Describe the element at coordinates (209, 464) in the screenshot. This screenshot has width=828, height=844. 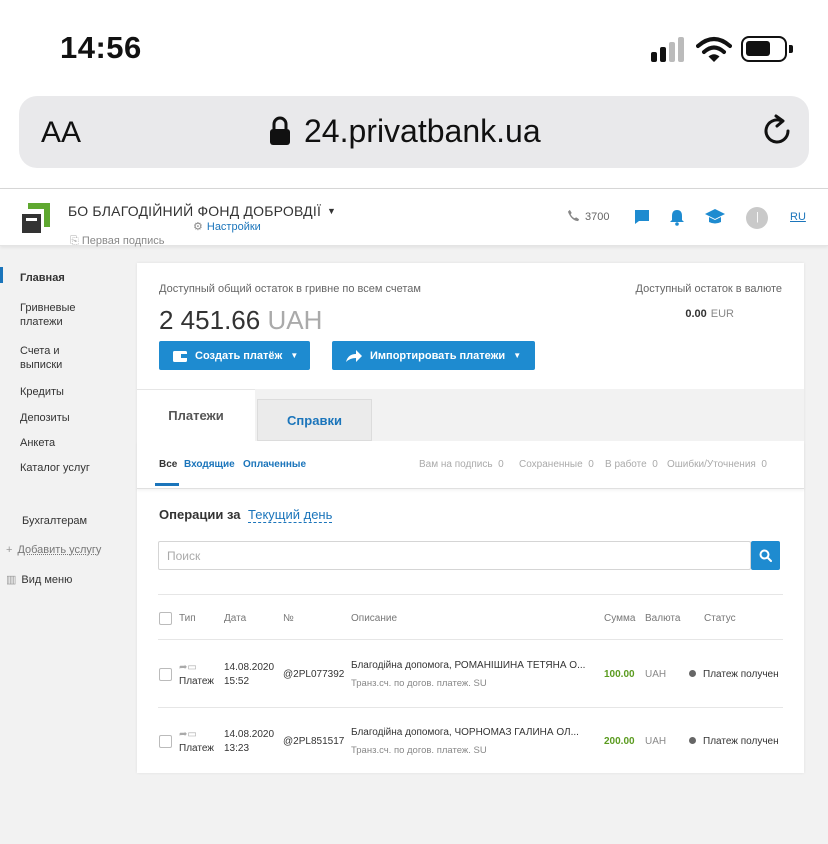
I see `filter-incoming: Входящие` at that location.